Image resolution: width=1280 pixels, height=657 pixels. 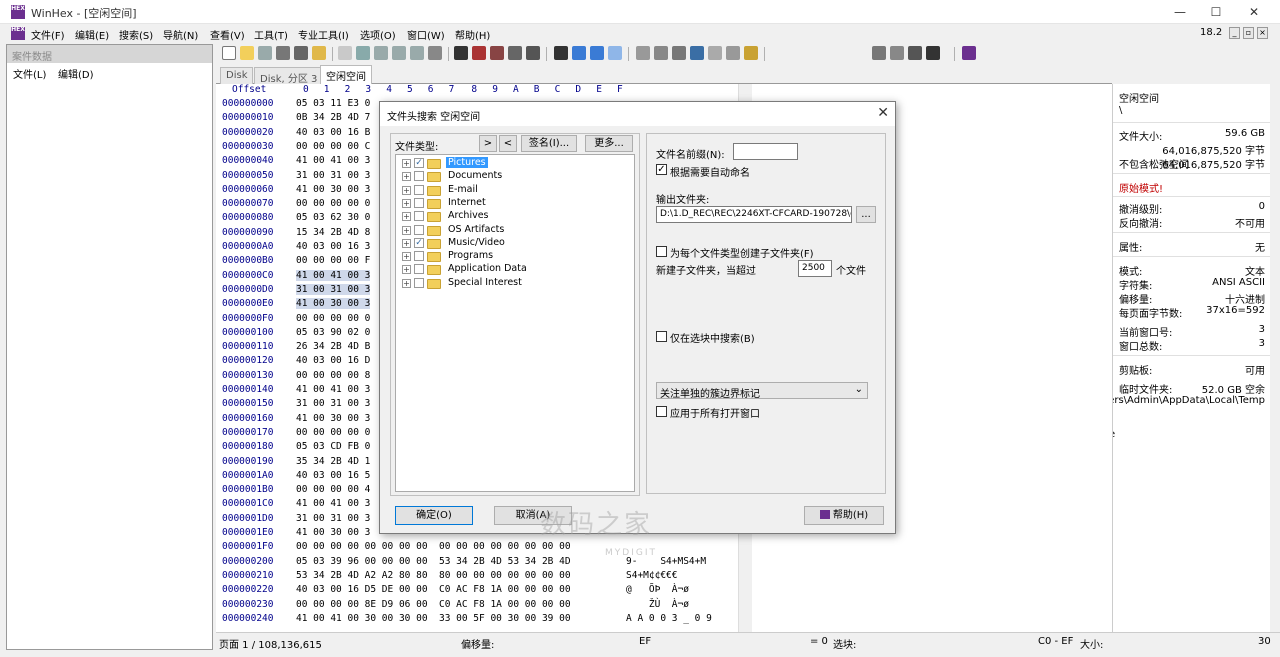 What do you see at coordinates (301, 53) in the screenshot?
I see `properties-icon` at bounding box center [301, 53].